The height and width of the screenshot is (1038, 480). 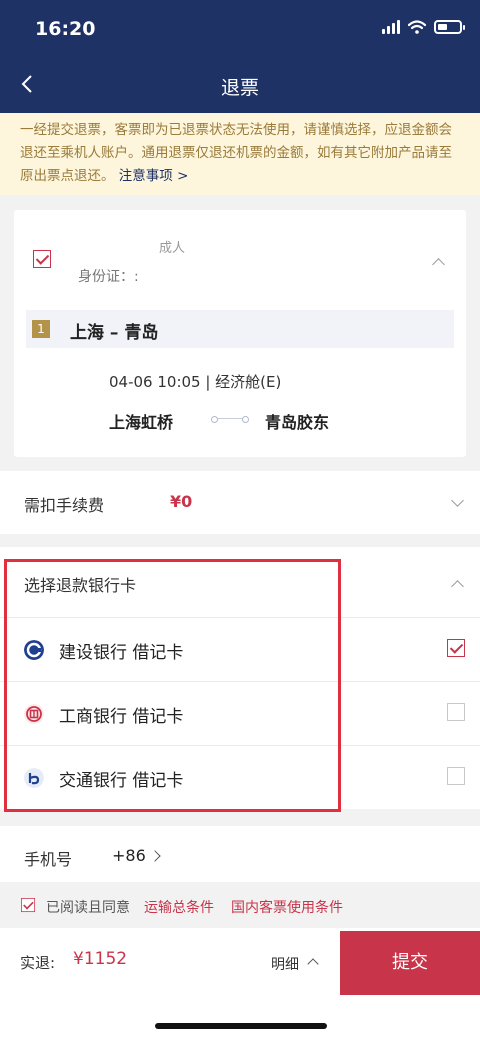 I want to click on expand-chevron-icon, so click(x=457, y=500).